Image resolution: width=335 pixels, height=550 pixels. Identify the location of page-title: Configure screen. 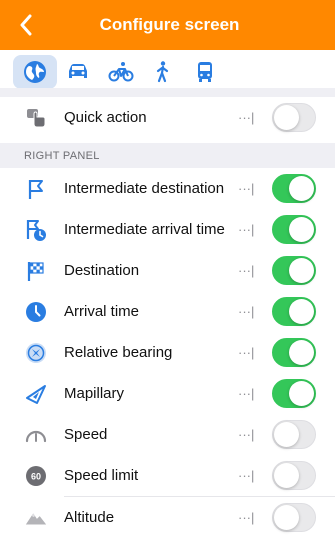
(169, 24).